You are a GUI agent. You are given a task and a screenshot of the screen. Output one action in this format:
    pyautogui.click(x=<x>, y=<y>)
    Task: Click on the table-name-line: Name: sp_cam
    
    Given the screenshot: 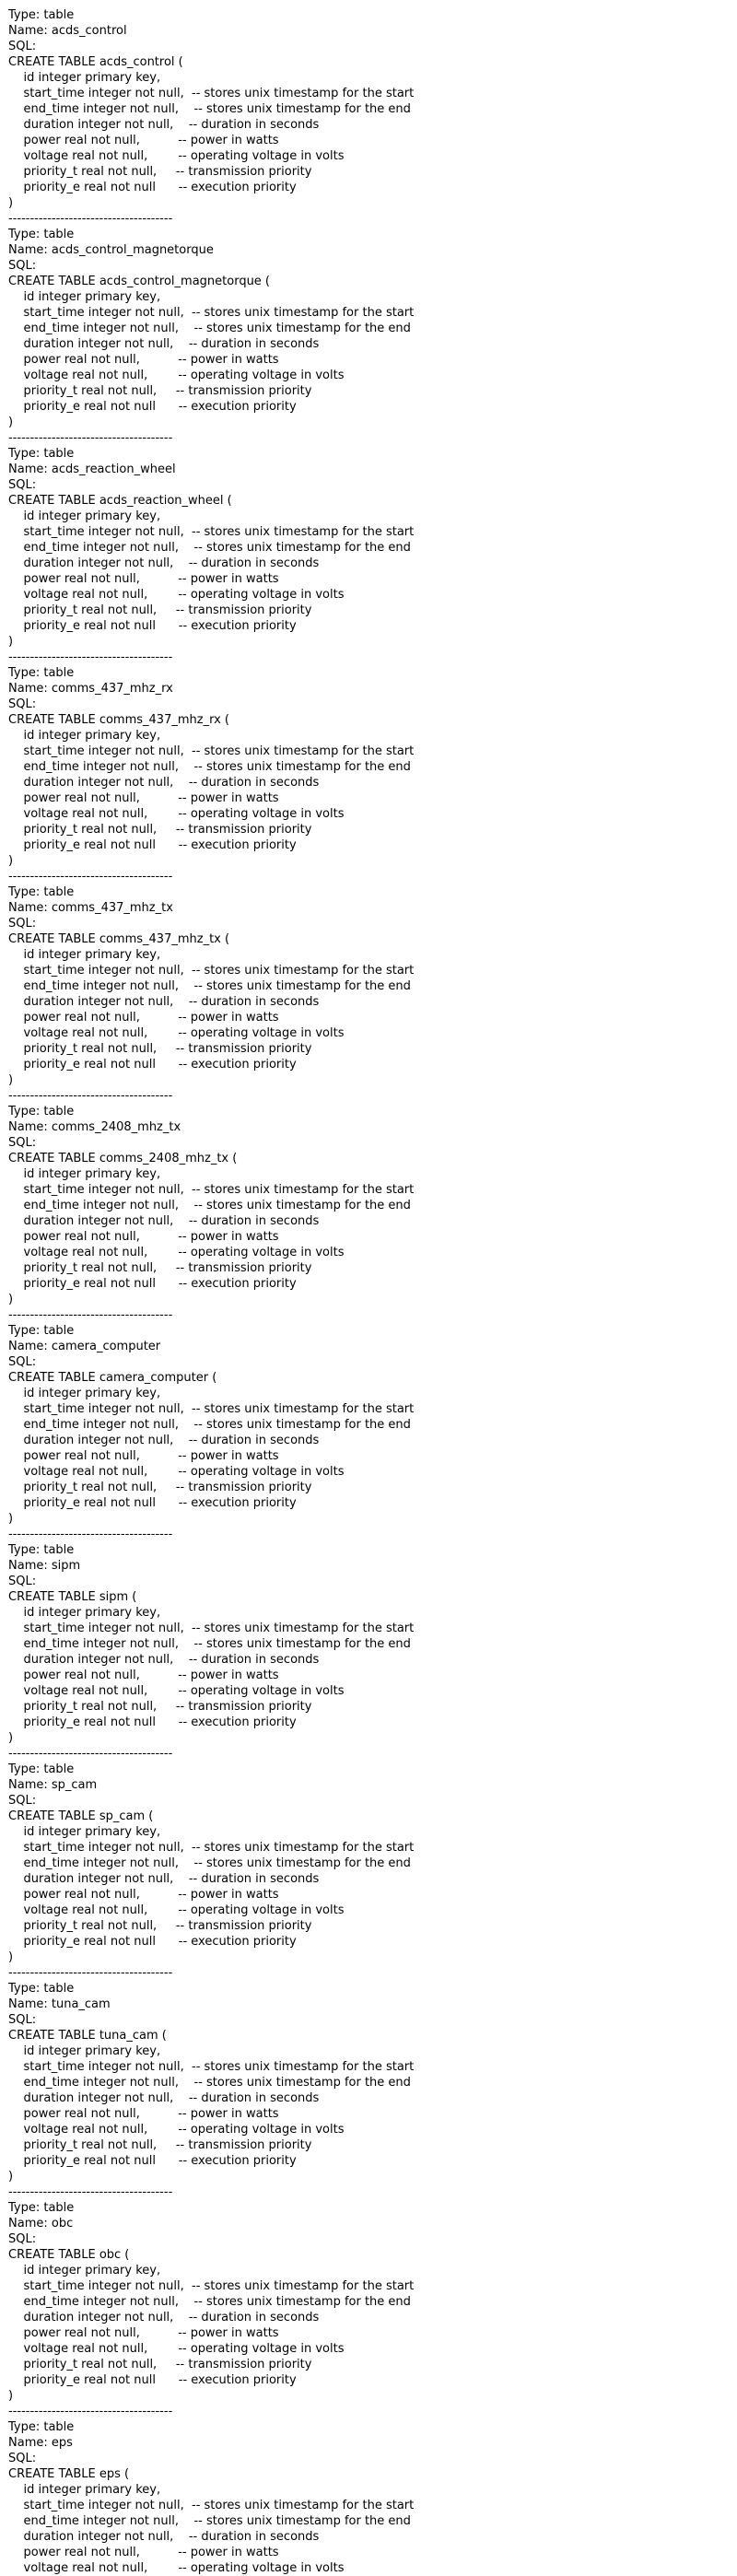 What is the action you would take?
    pyautogui.click(x=53, y=1785)
    